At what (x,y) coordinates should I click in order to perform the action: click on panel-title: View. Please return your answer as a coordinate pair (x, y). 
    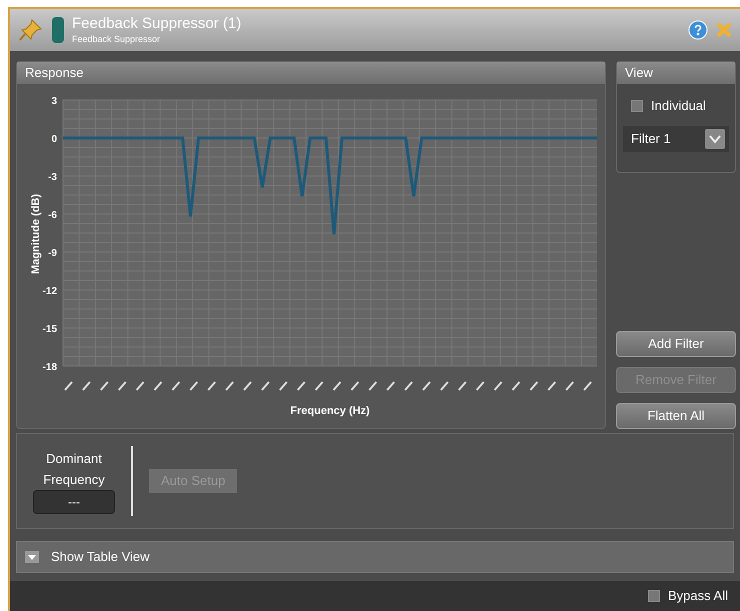
    Looking at the image, I should click on (639, 73).